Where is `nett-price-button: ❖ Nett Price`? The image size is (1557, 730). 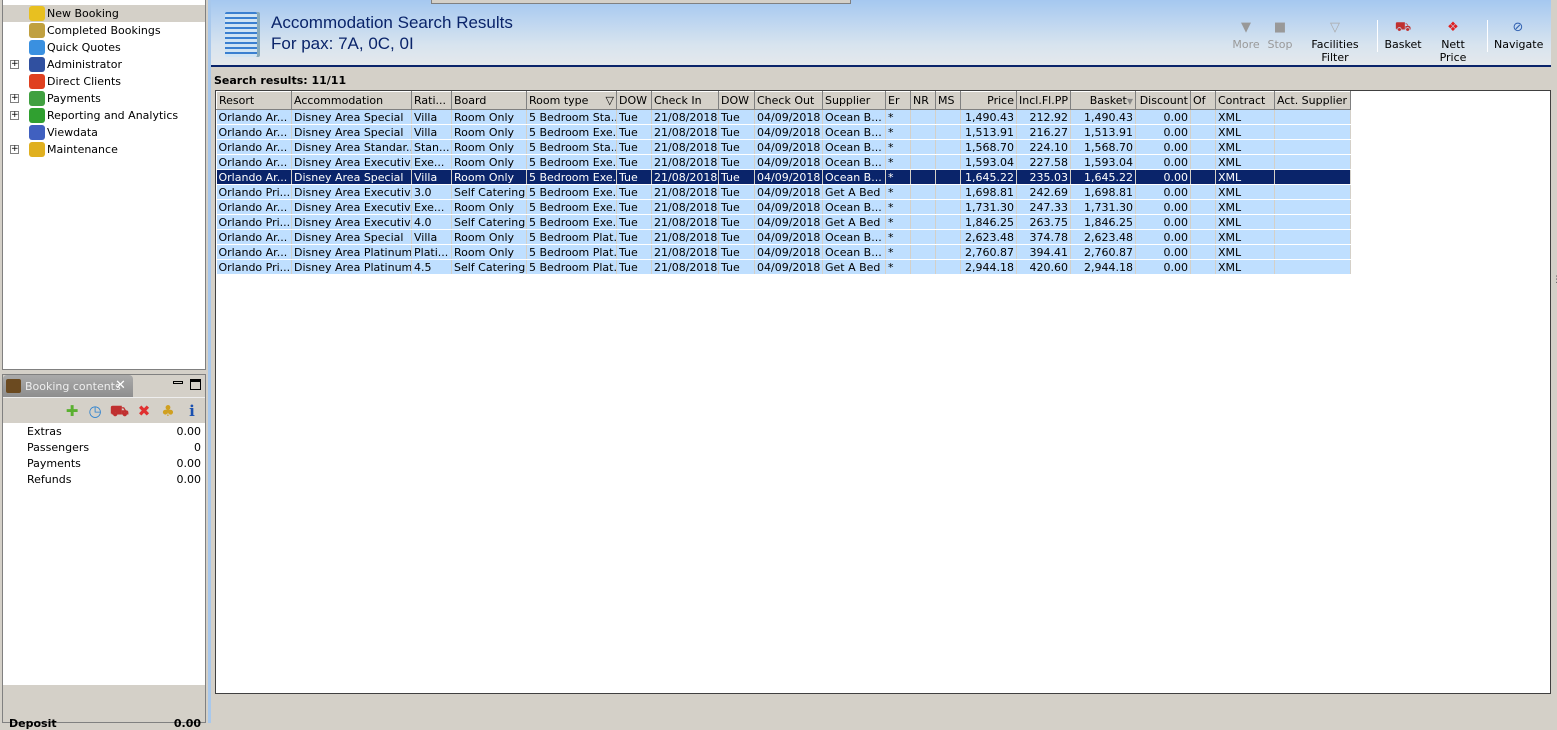
nett-price-button: ❖ Nett Price is located at coordinates (1453, 42).